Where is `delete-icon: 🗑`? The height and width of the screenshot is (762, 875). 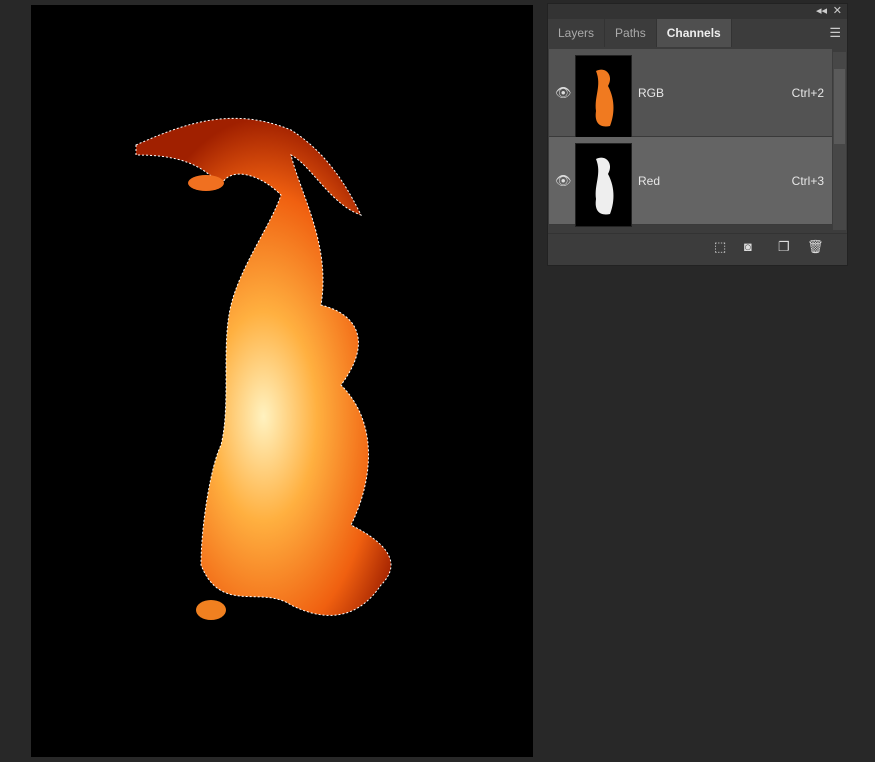 delete-icon: 🗑 is located at coordinates (815, 247).